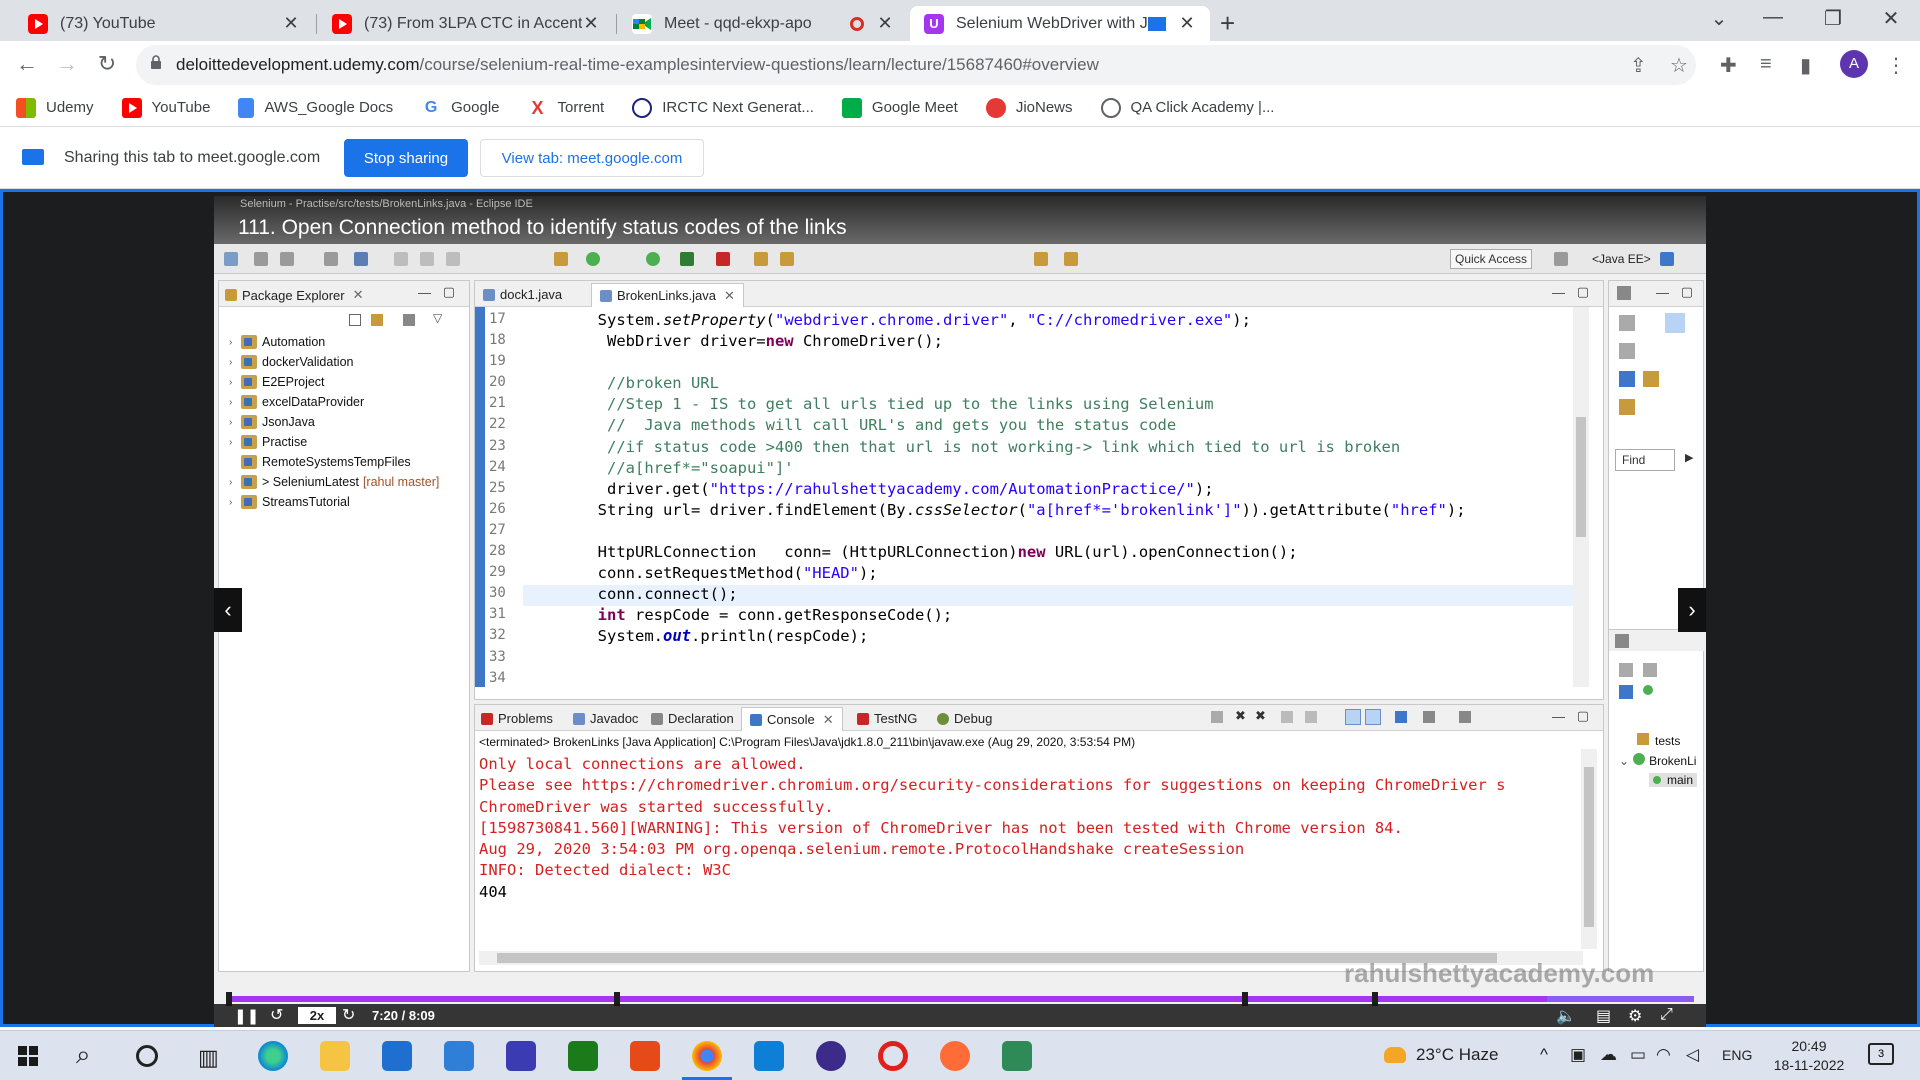 Image resolution: width=1920 pixels, height=1080 pixels. I want to click on rewind-icon: ↺, so click(276, 1015).